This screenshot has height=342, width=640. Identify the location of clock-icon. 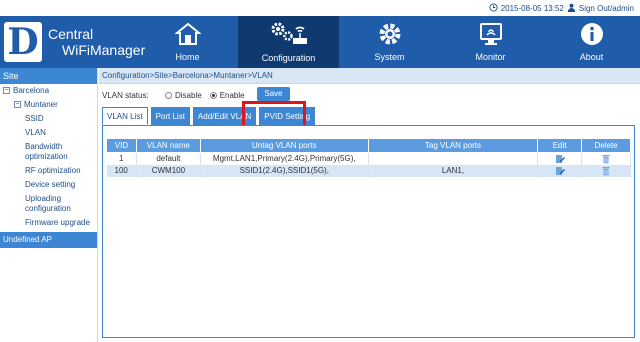
(493, 8).